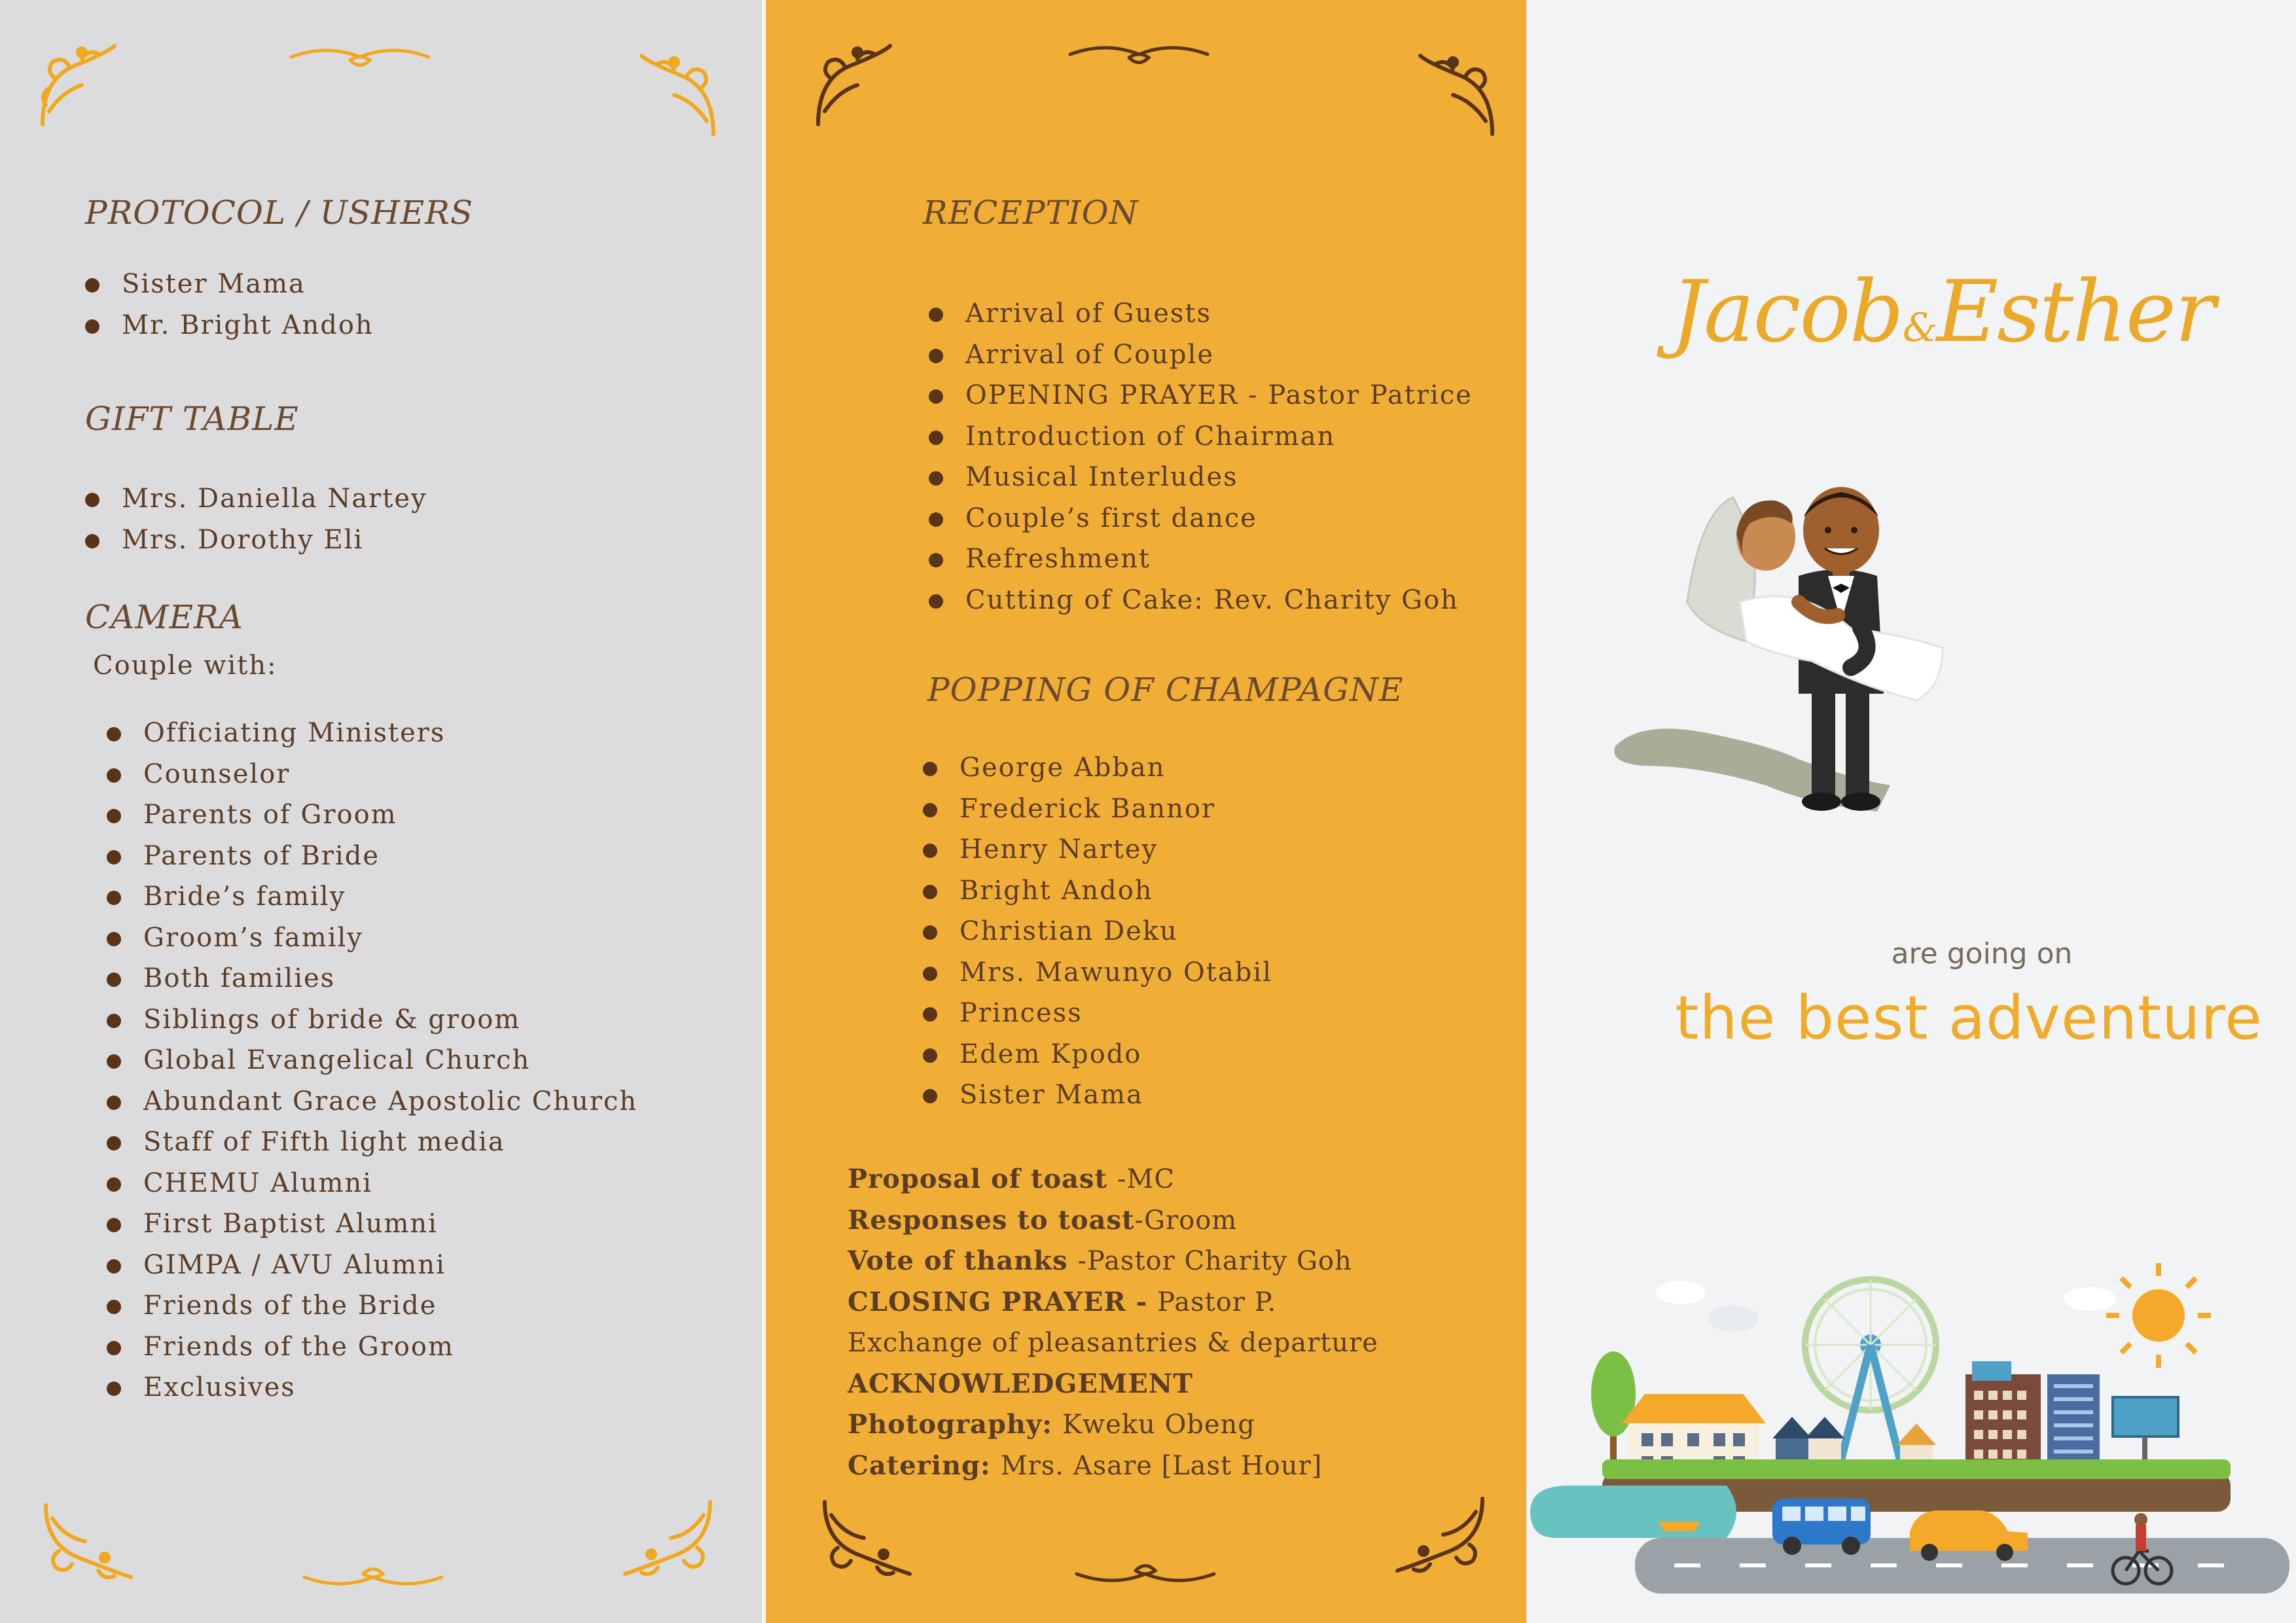 The width and height of the screenshot is (2296, 1623). Describe the element at coordinates (185, 666) in the screenshot. I see `camera-subheading: Couple with:` at that location.